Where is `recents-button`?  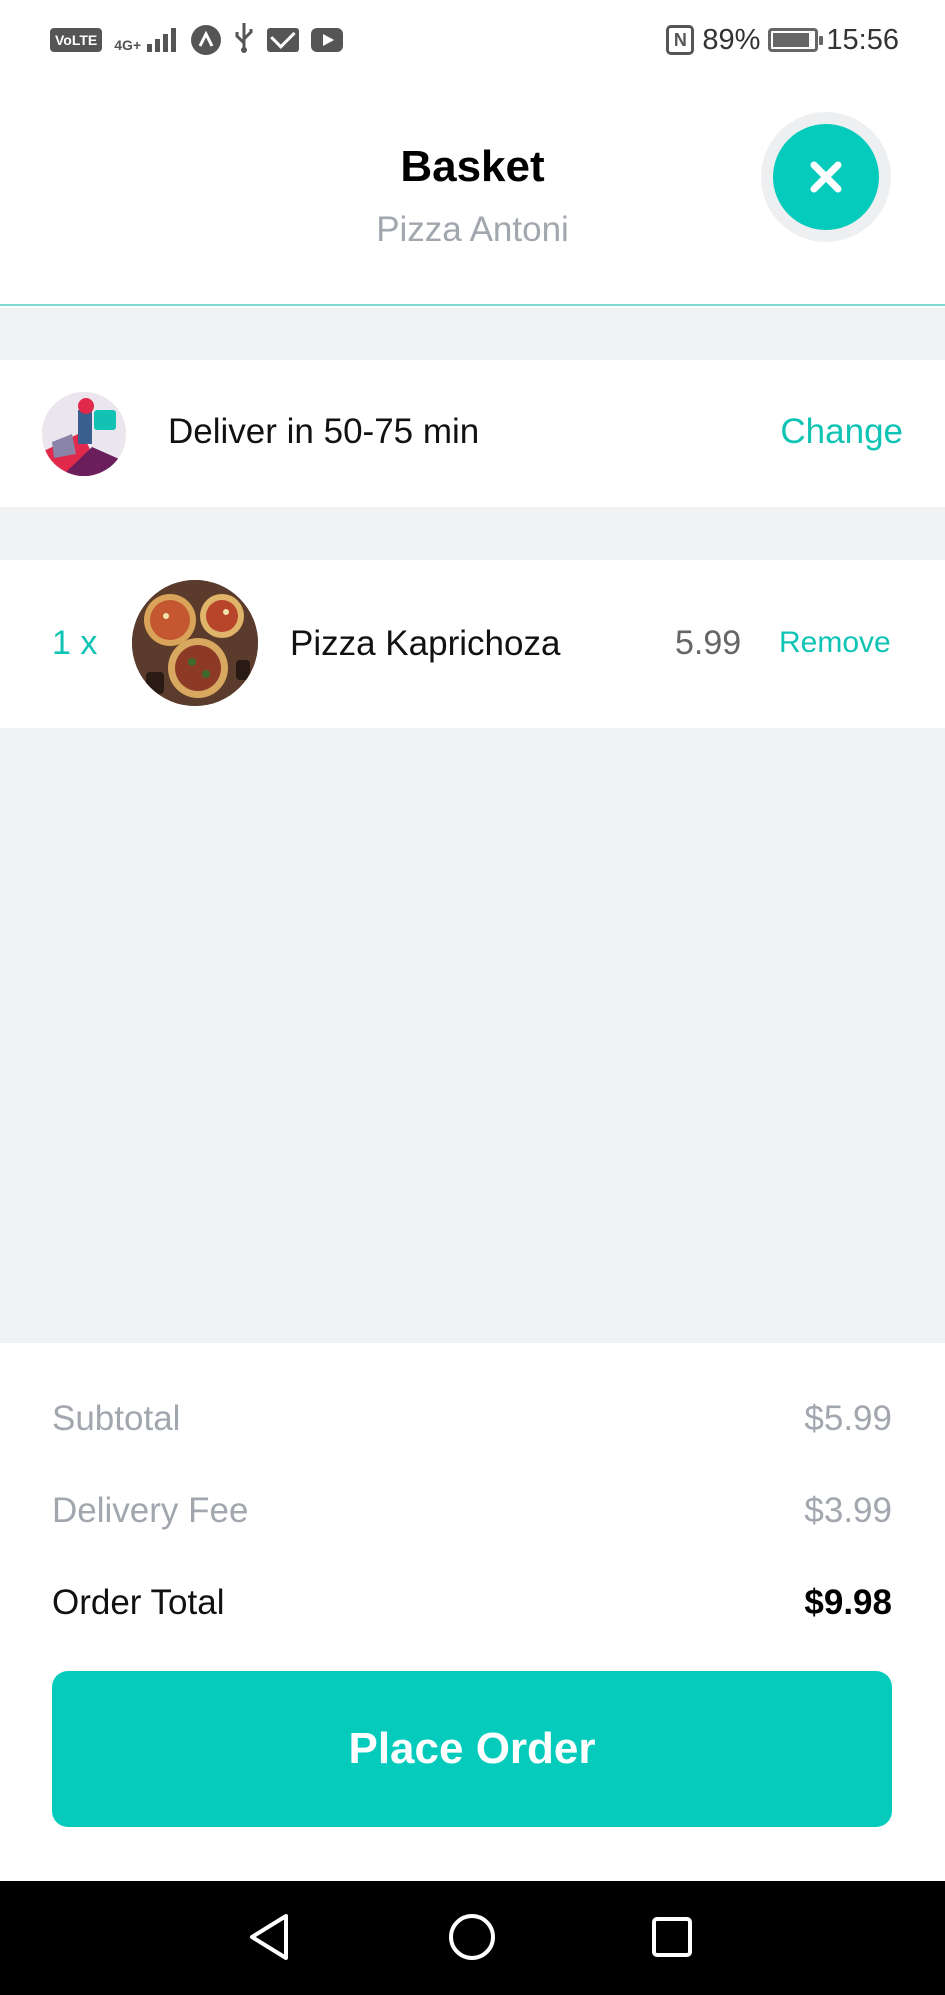 recents-button is located at coordinates (672, 1937).